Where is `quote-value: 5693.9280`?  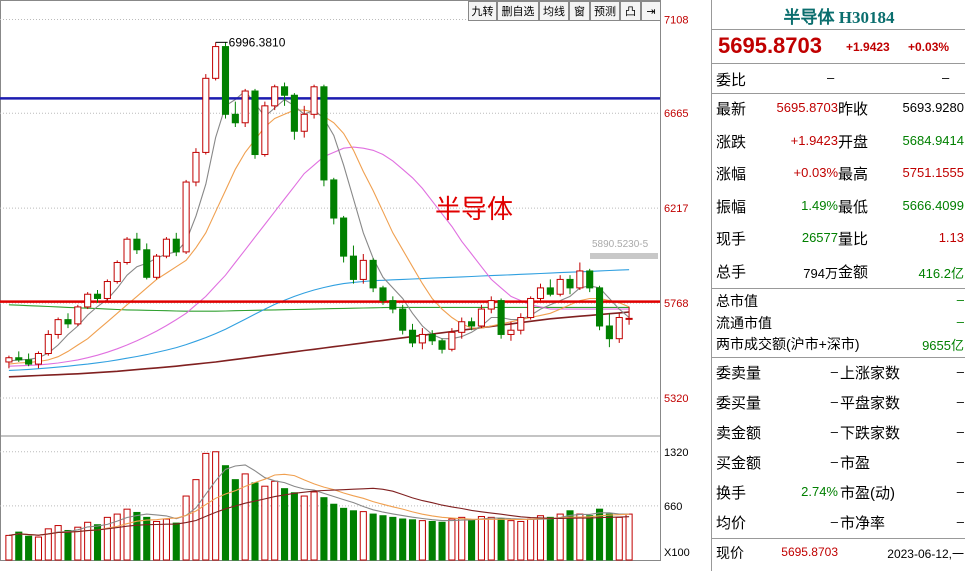 quote-value: 5693.9280 is located at coordinates (933, 107).